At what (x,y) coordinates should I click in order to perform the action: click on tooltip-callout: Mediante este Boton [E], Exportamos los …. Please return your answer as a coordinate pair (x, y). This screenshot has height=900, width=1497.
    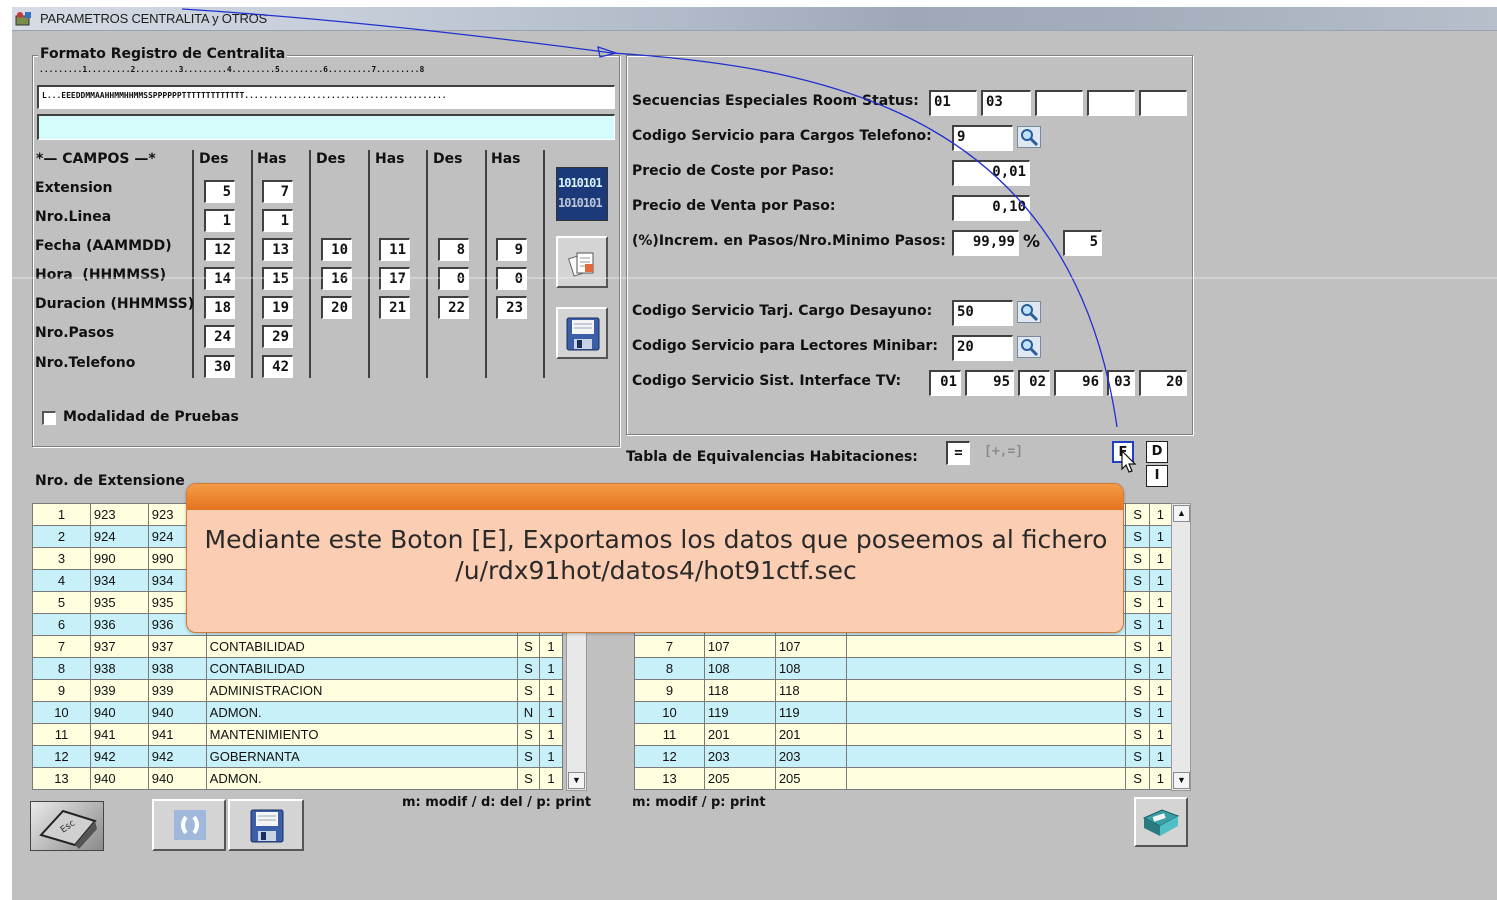
    Looking at the image, I should click on (655, 558).